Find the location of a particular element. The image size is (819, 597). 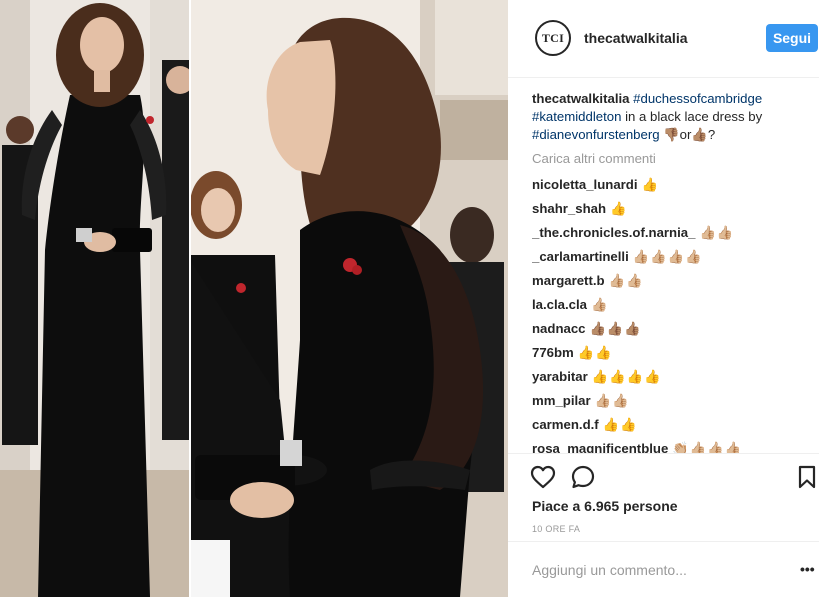

caption-username: thecatwalkitalia is located at coordinates (580, 98).